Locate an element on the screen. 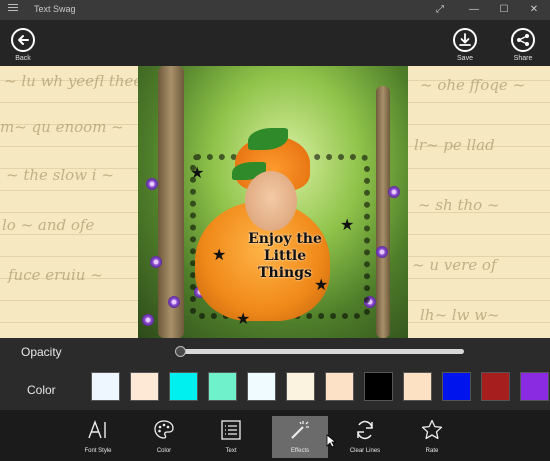  background-handwriting: fuce eruiu ~ is located at coordinates (55, 275).